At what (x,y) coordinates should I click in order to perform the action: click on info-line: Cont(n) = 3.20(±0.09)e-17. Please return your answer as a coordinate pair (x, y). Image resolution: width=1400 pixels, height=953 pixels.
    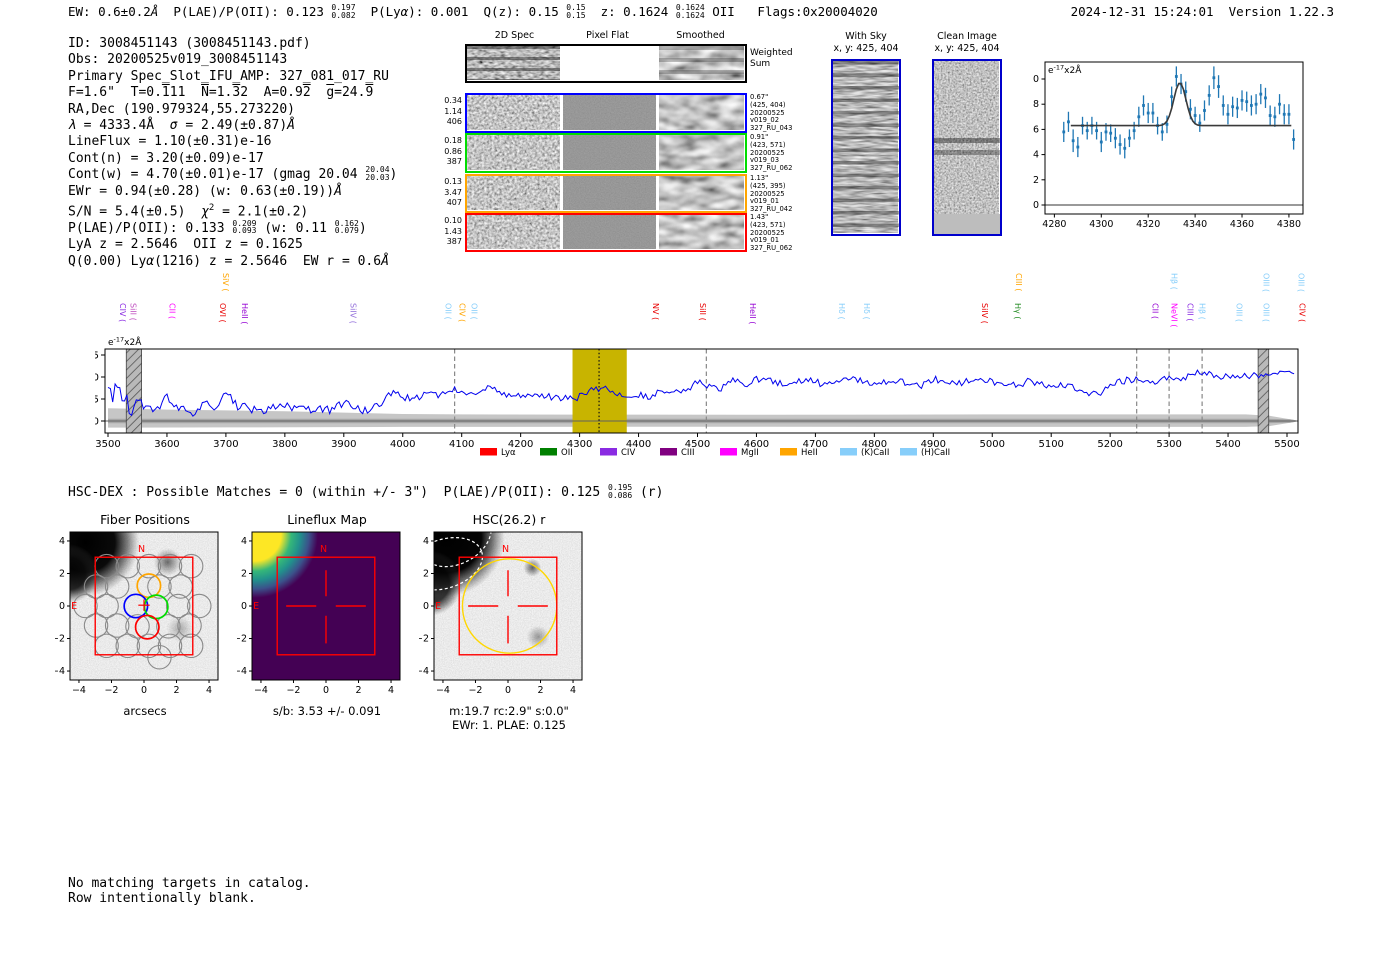
    Looking at the image, I should click on (166, 158).